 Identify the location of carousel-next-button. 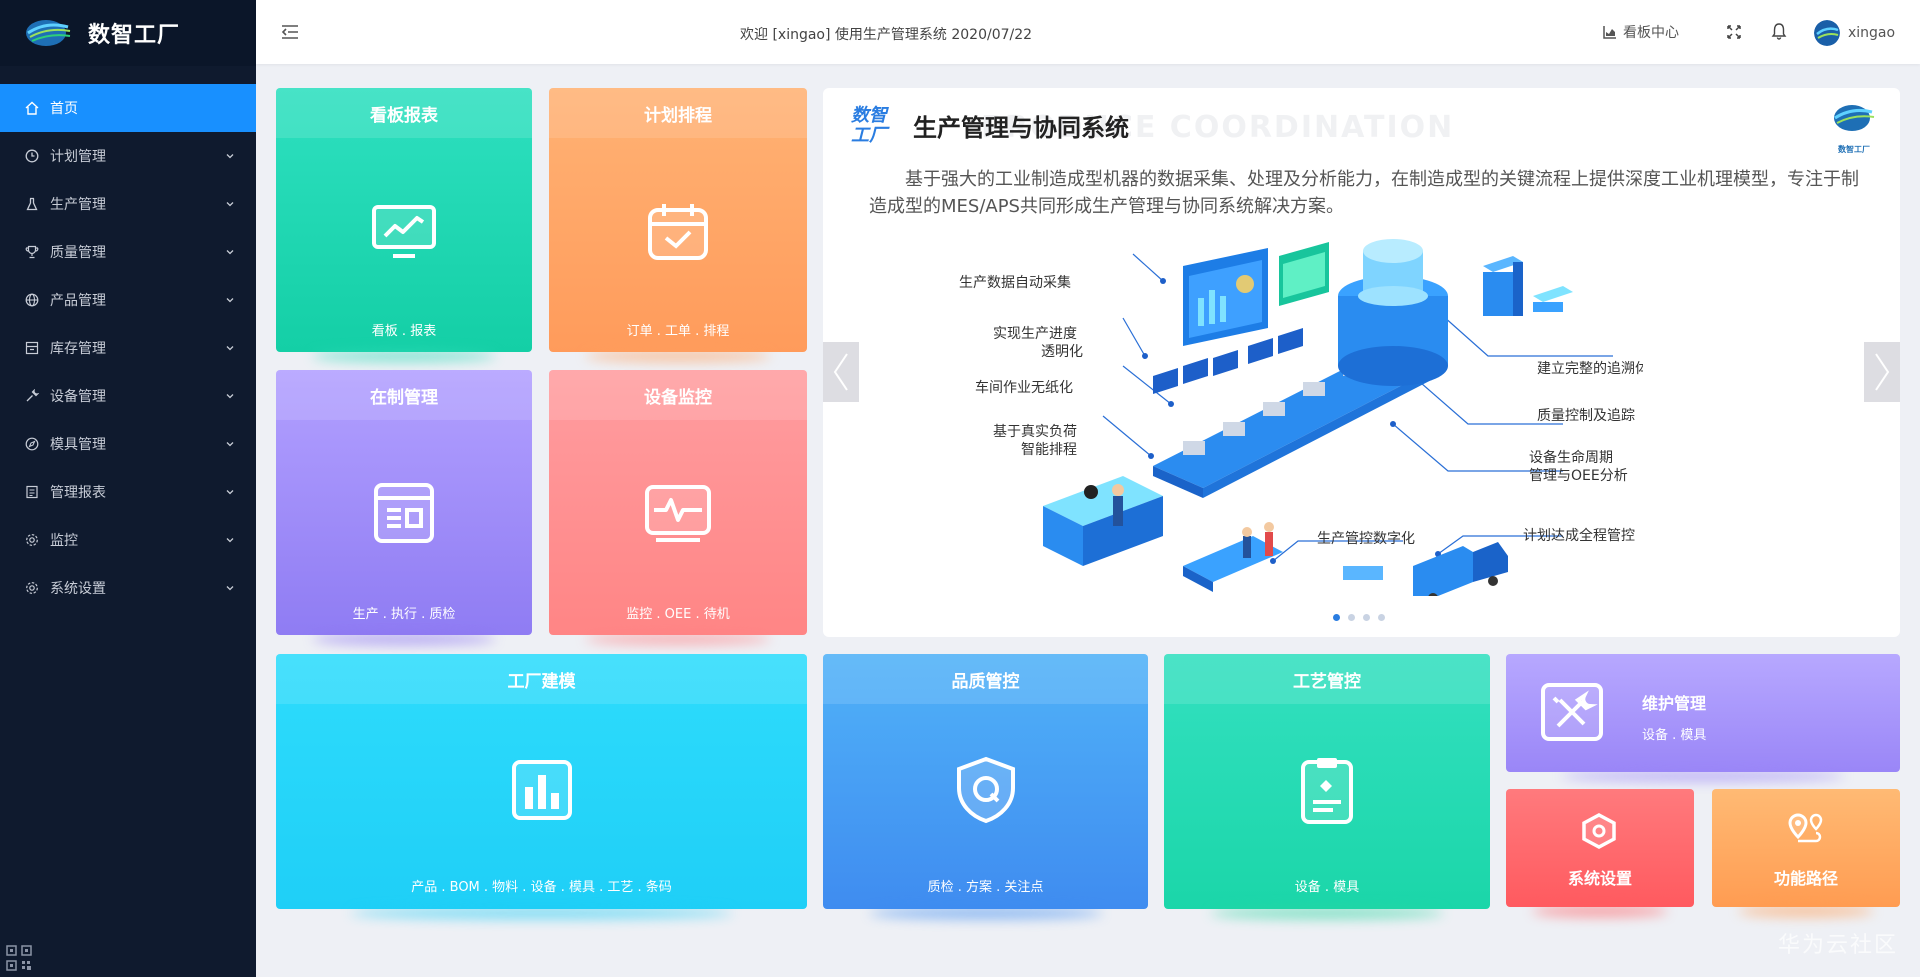
(1882, 372).